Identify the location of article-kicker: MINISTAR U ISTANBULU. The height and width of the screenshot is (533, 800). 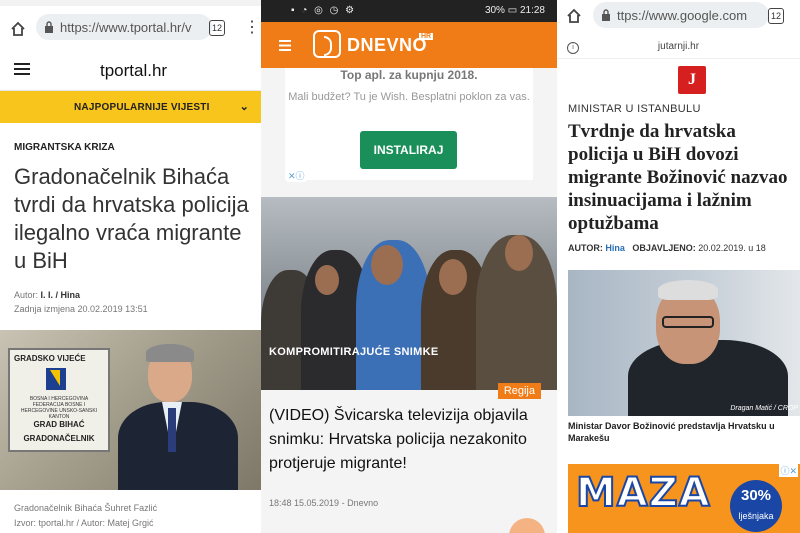
(634, 109).